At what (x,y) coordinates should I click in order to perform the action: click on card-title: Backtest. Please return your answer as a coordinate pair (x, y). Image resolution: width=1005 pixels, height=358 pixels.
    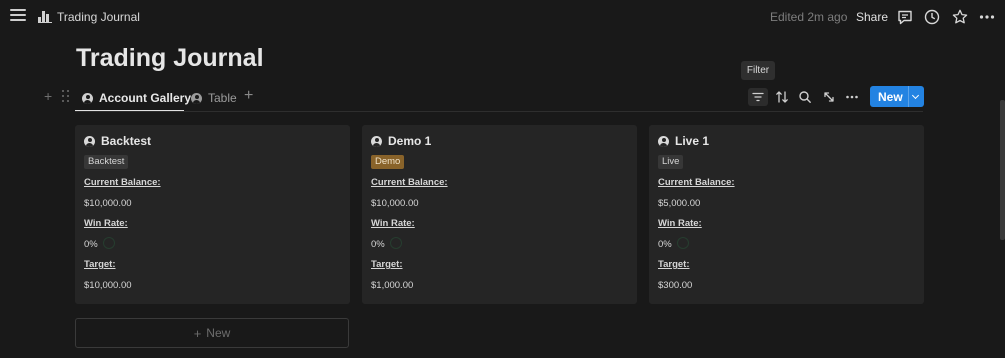
    Looking at the image, I should click on (126, 141).